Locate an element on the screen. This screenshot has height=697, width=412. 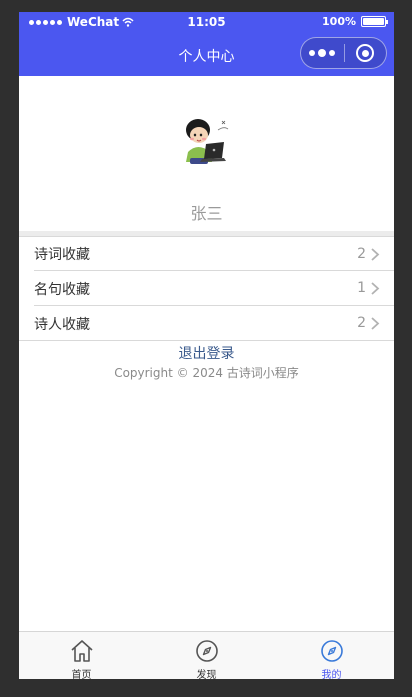
logout-button: 退出登录 is located at coordinates (206, 353).